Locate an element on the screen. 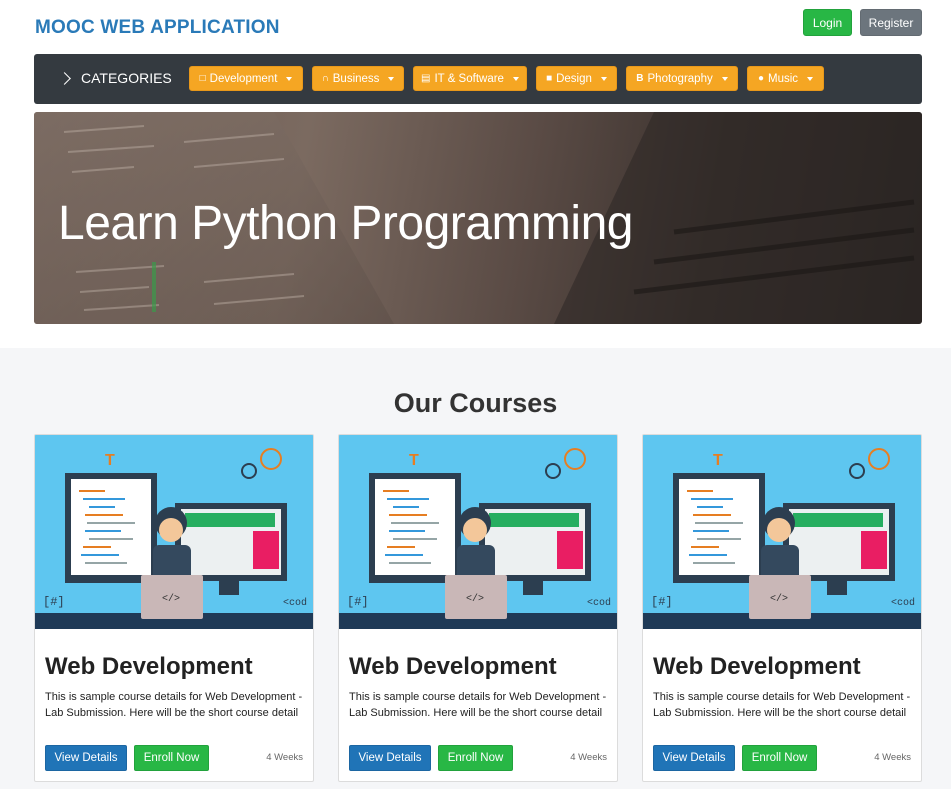  keyboard-icon: ▤ is located at coordinates (426, 78).